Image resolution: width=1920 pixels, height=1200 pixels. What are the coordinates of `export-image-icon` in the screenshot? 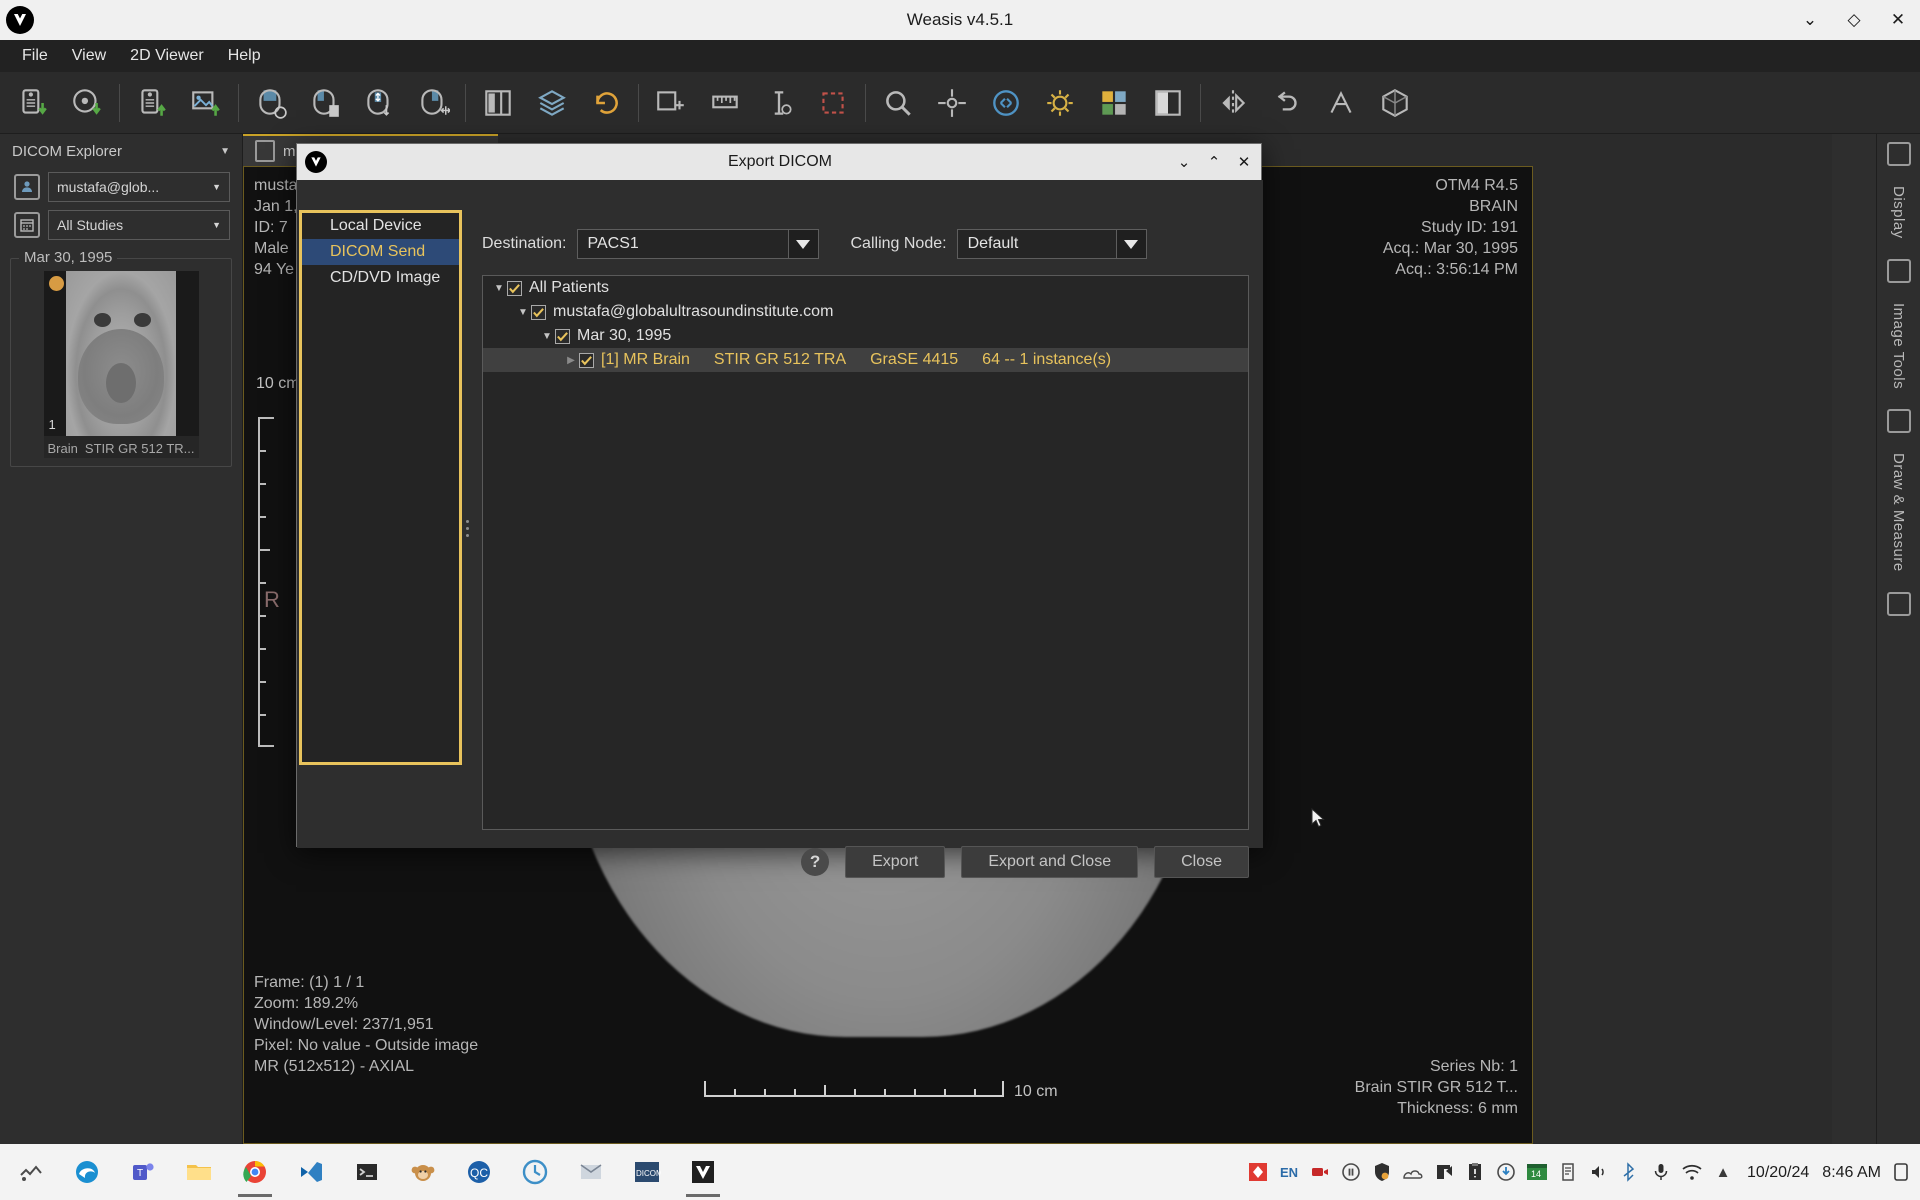 It's located at (206, 103).